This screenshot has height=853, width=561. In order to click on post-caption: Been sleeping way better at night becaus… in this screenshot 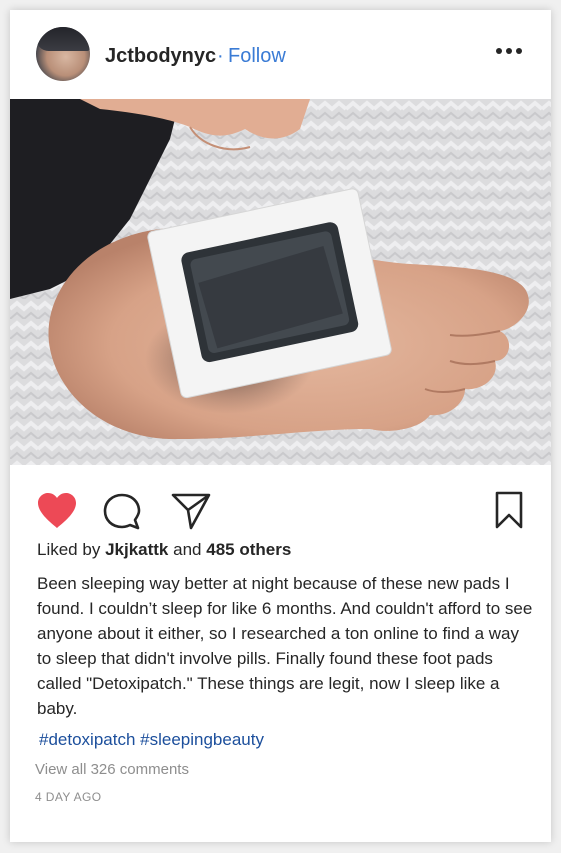, I will do `click(285, 646)`.